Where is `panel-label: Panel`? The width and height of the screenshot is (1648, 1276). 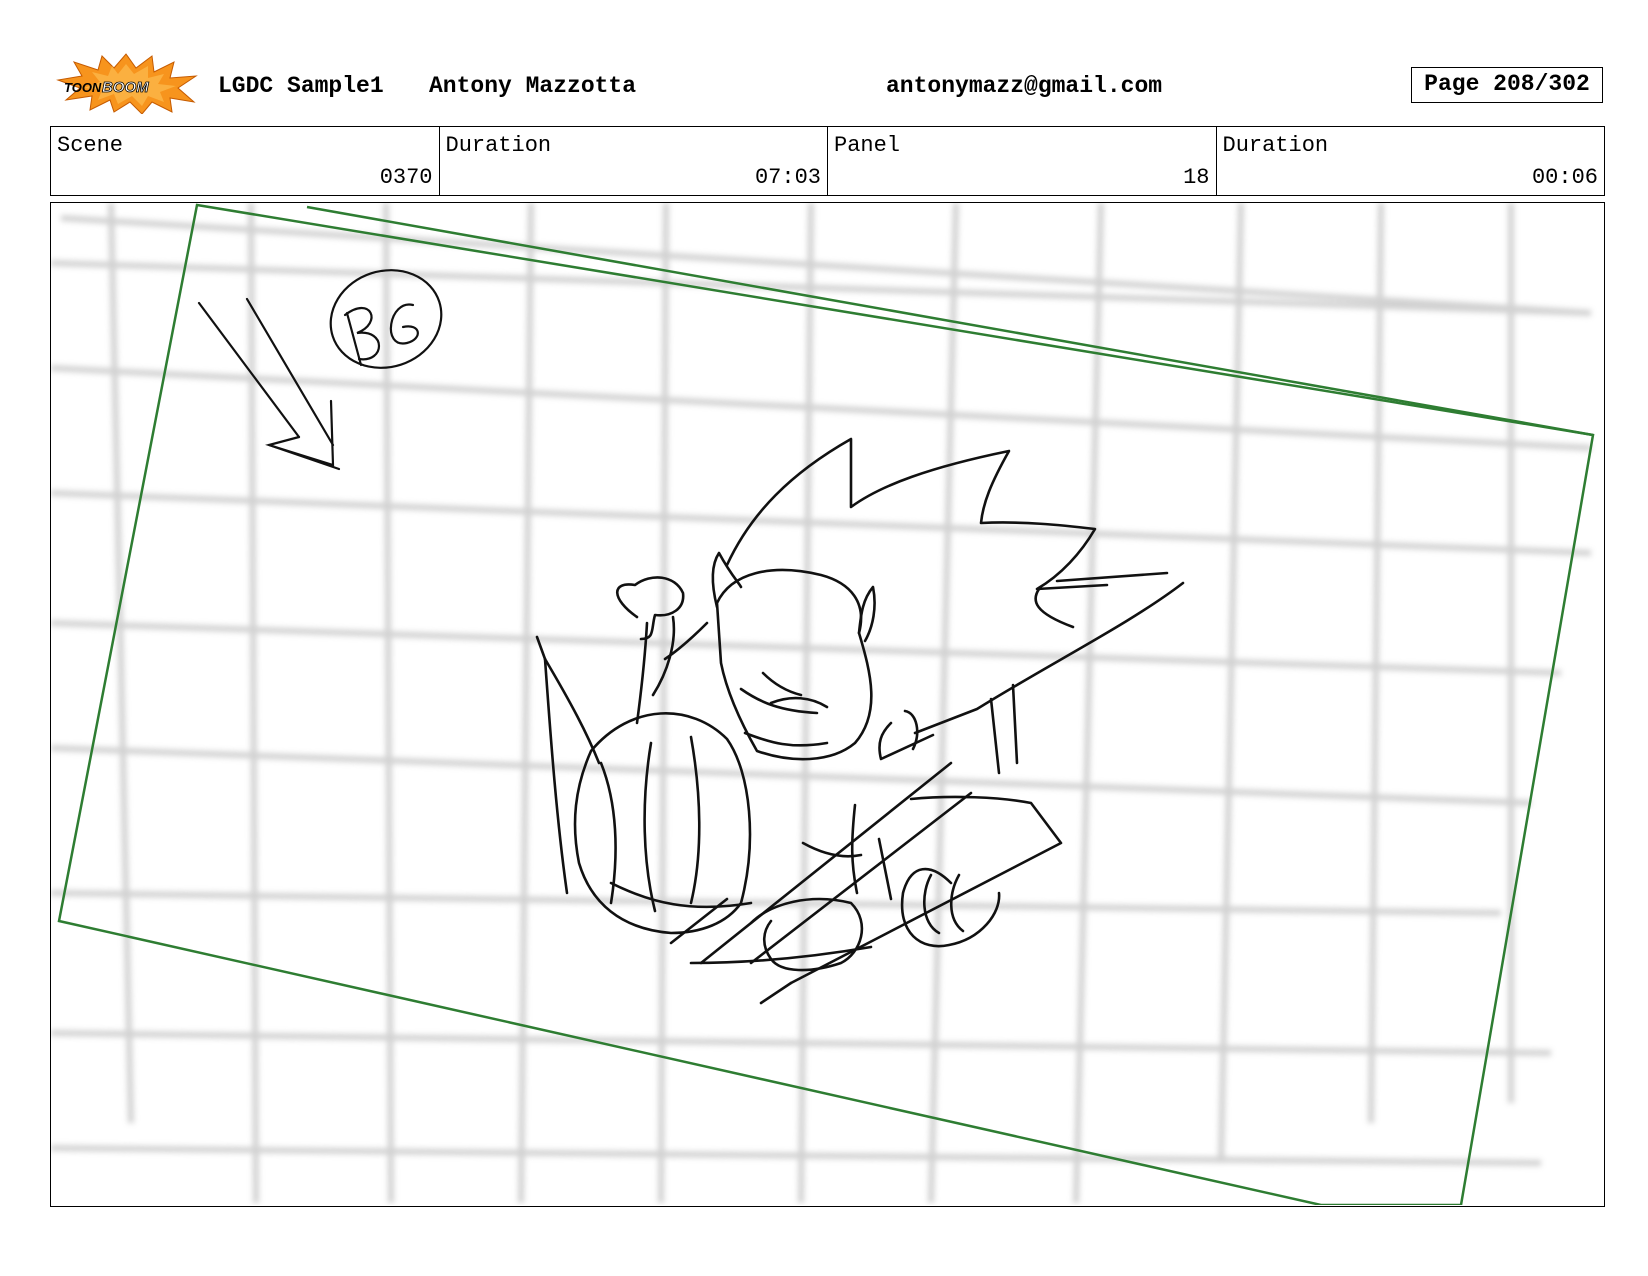
panel-label: Panel is located at coordinates (867, 145).